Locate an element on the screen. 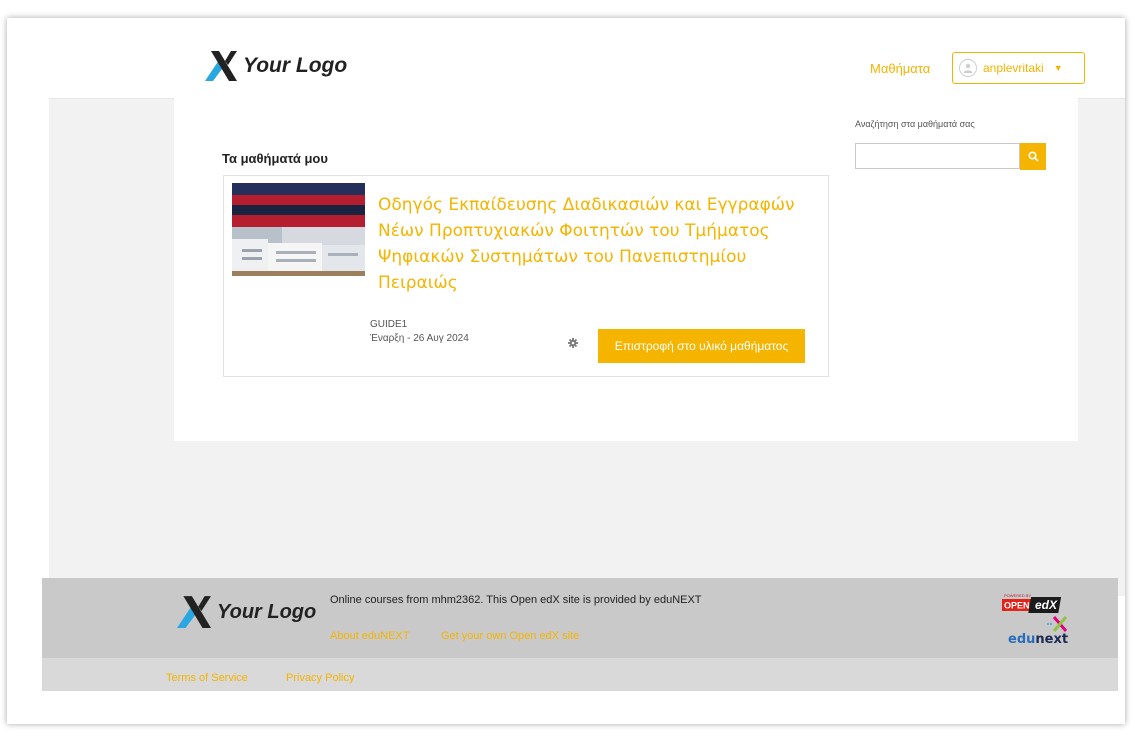 This screenshot has height=740, width=1135. user-menu-dropdown: anplevritaki ▼ is located at coordinates (1018, 68).